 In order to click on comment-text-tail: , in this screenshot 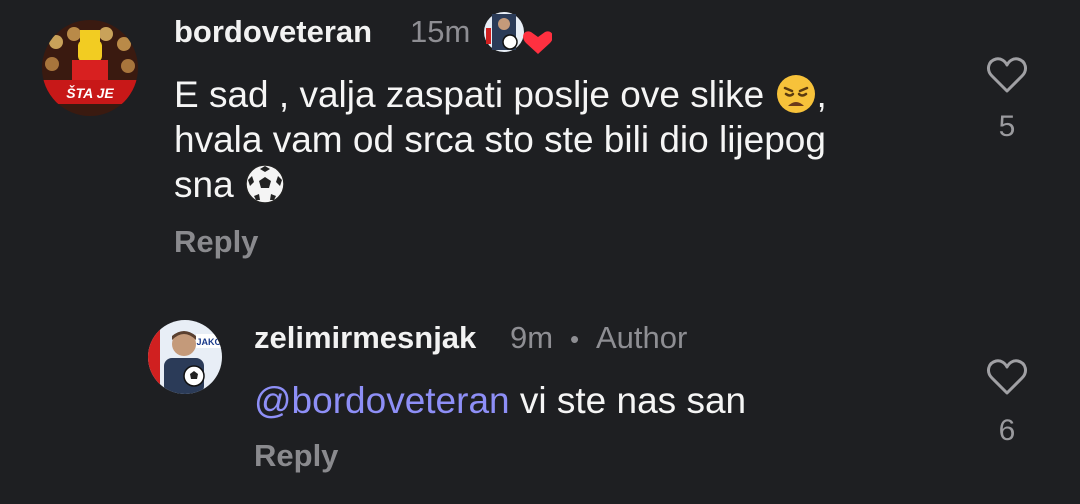, I will do `click(821, 94)`.